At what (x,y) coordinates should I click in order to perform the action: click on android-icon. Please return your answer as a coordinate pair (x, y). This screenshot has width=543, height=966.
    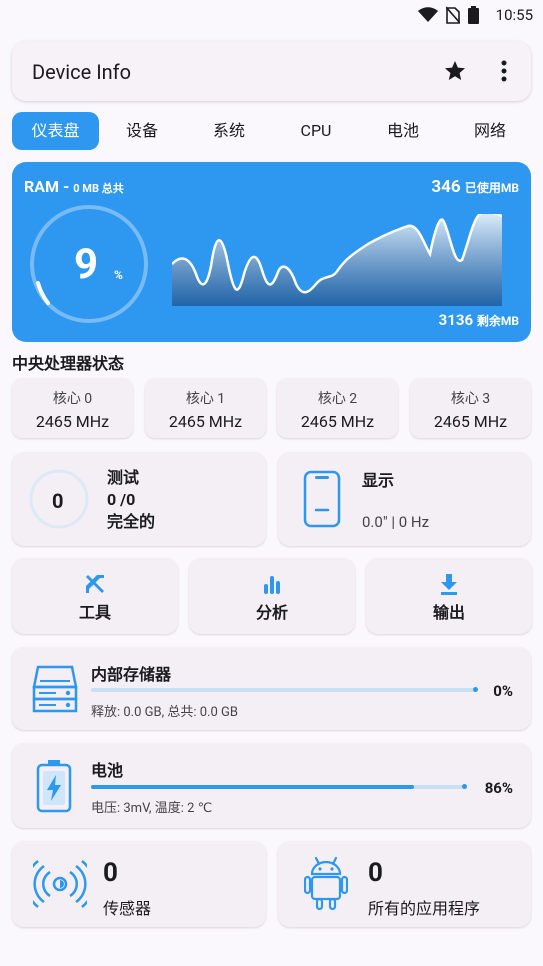
    Looking at the image, I should click on (326, 883).